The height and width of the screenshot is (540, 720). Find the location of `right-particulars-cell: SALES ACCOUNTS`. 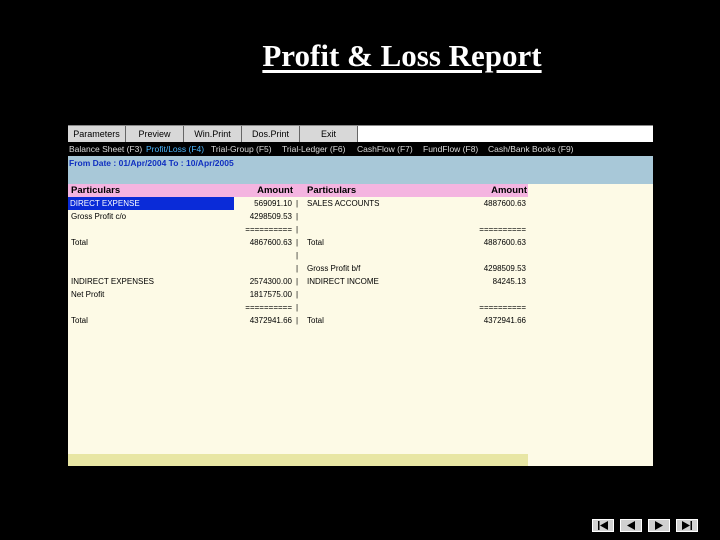

right-particulars-cell: SALES ACCOUNTS is located at coordinates (343, 203).